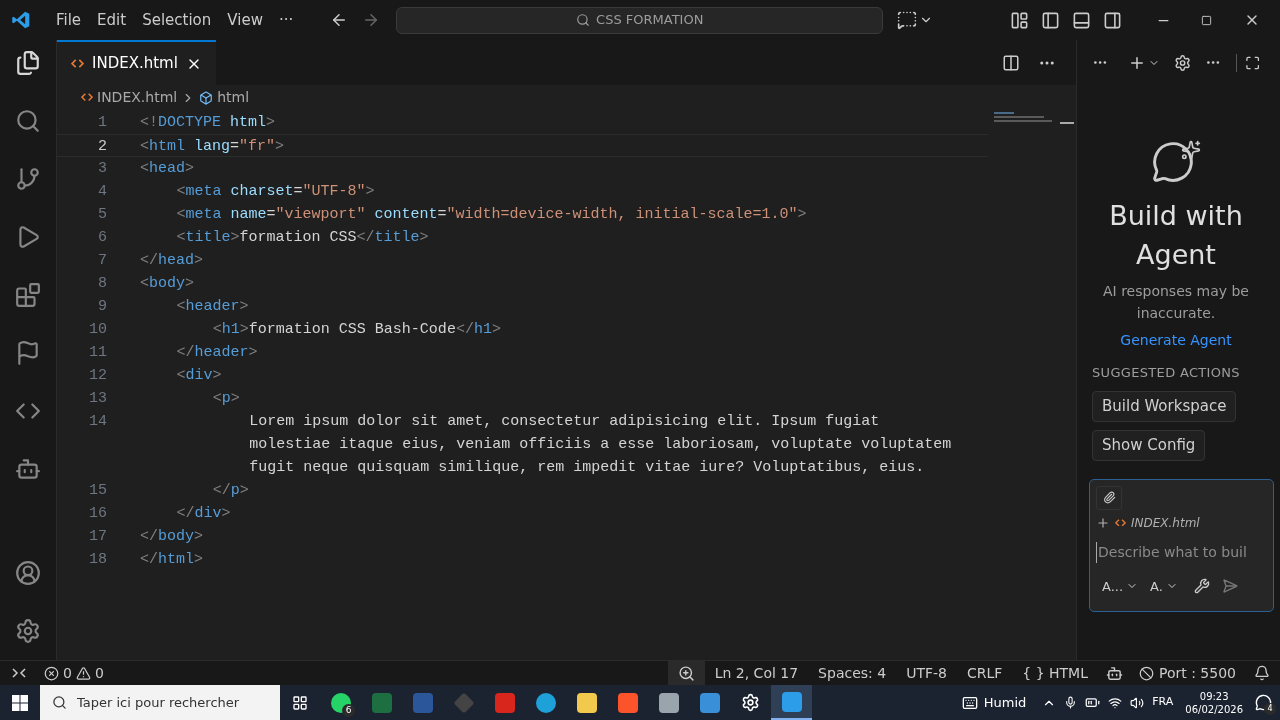 The height and width of the screenshot is (720, 1280). I want to click on status-item: CRLF, so click(984, 673).